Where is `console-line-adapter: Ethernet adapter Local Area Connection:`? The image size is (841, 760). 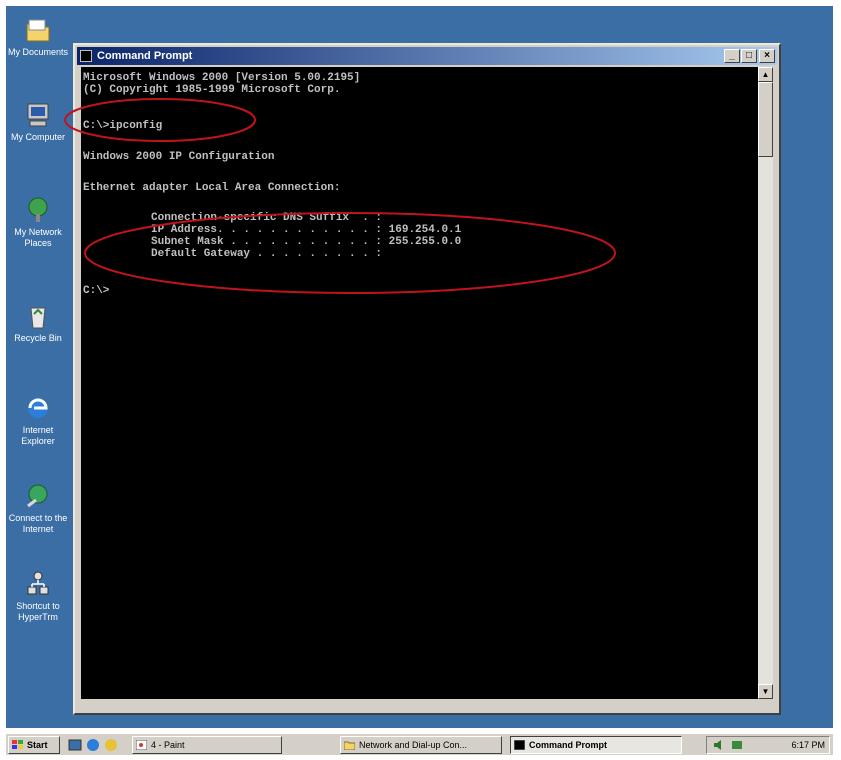 console-line-adapter: Ethernet adapter Local Area Connection: is located at coordinates (212, 188).